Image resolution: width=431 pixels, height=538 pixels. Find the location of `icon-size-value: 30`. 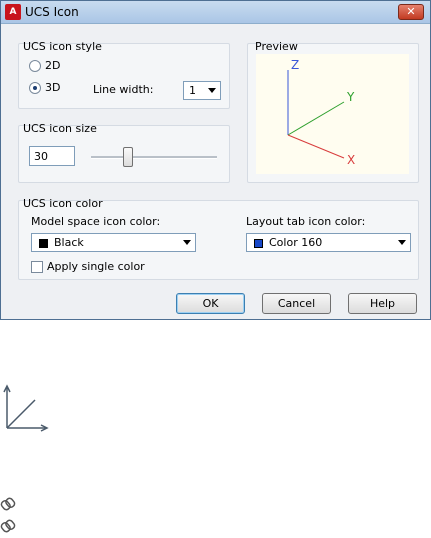

icon-size-value: 30 is located at coordinates (41, 156).